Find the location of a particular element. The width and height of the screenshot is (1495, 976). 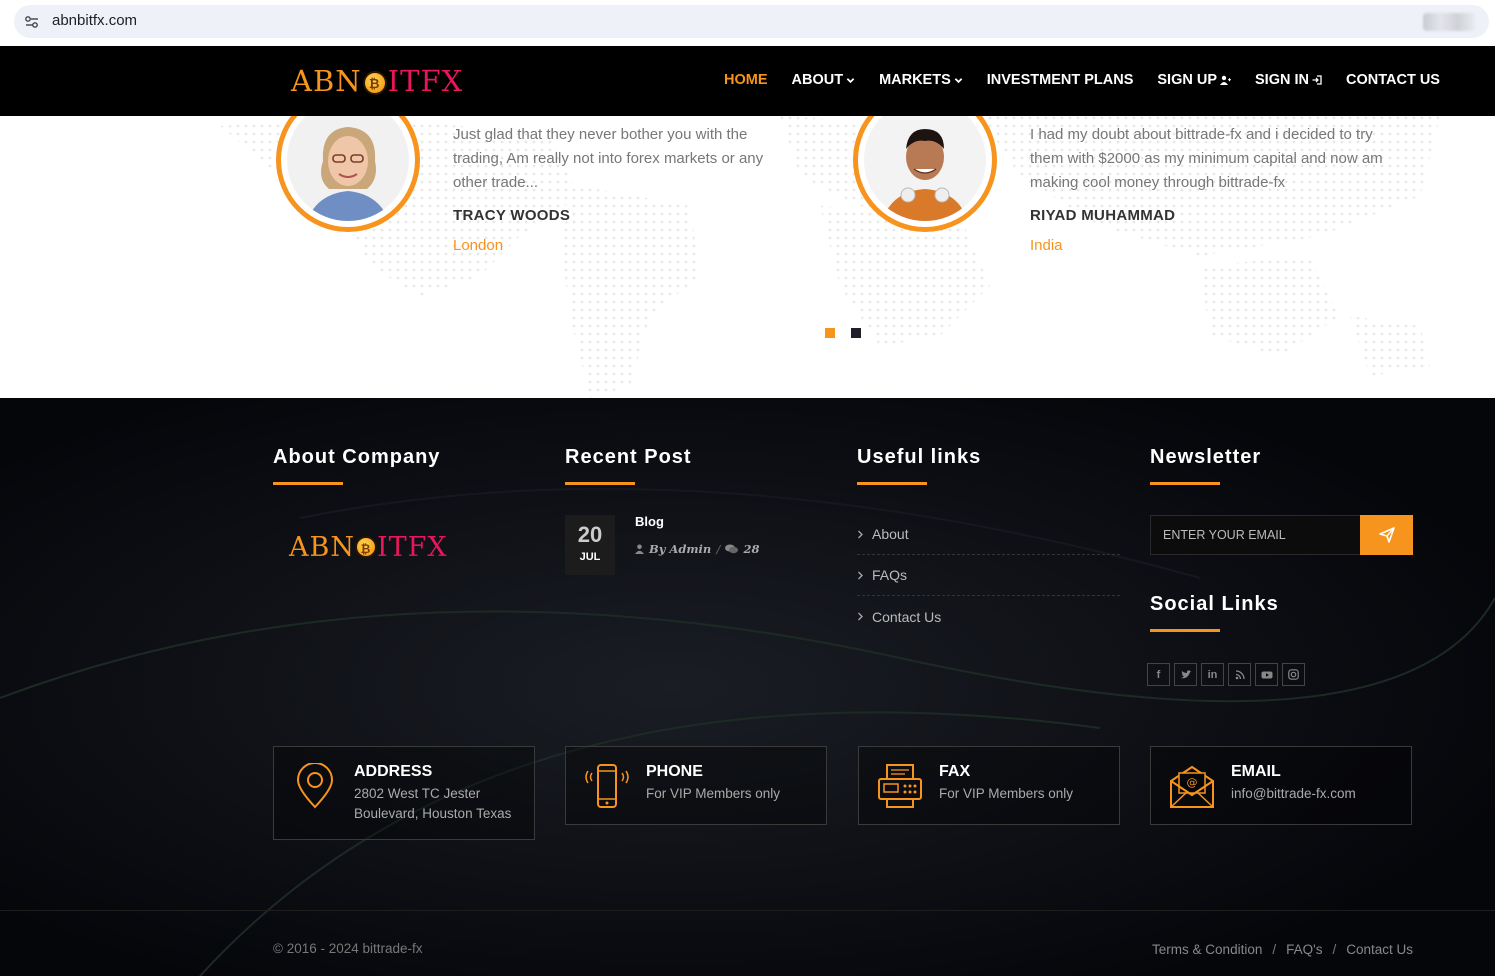

avatar-riyad-muhammad is located at coordinates (926, 175).